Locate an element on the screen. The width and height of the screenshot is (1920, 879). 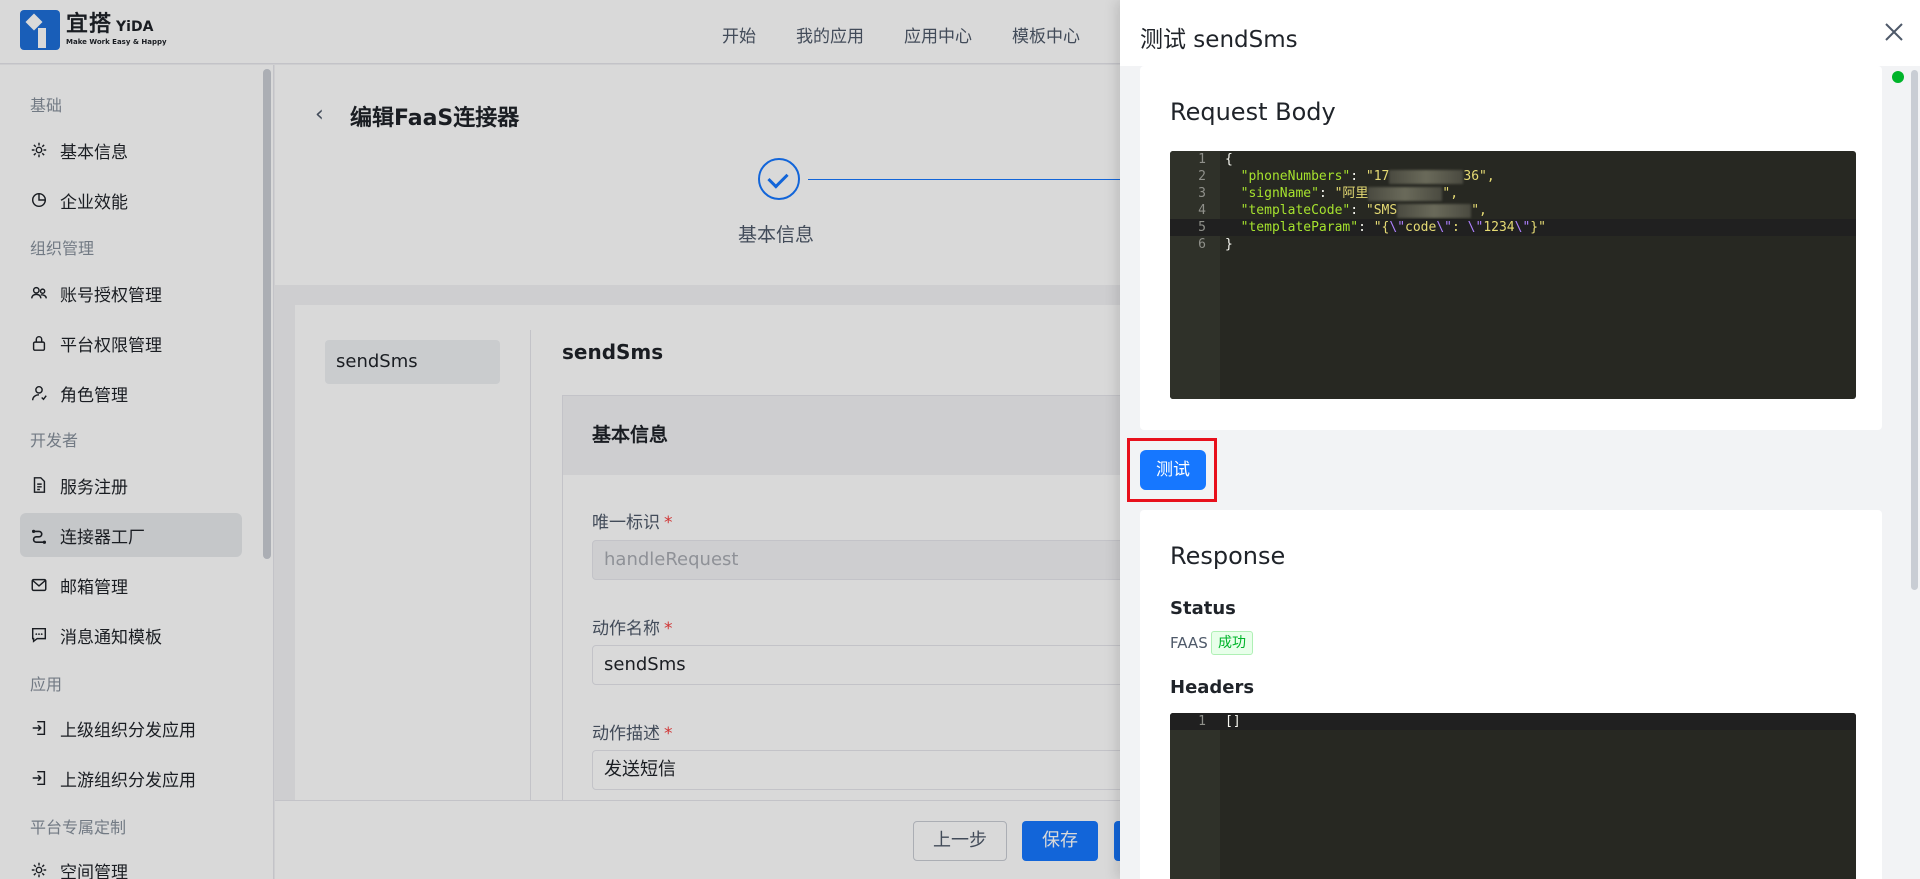
code-text: "templateCode": "SMS ", is located at coordinates (1363, 210).